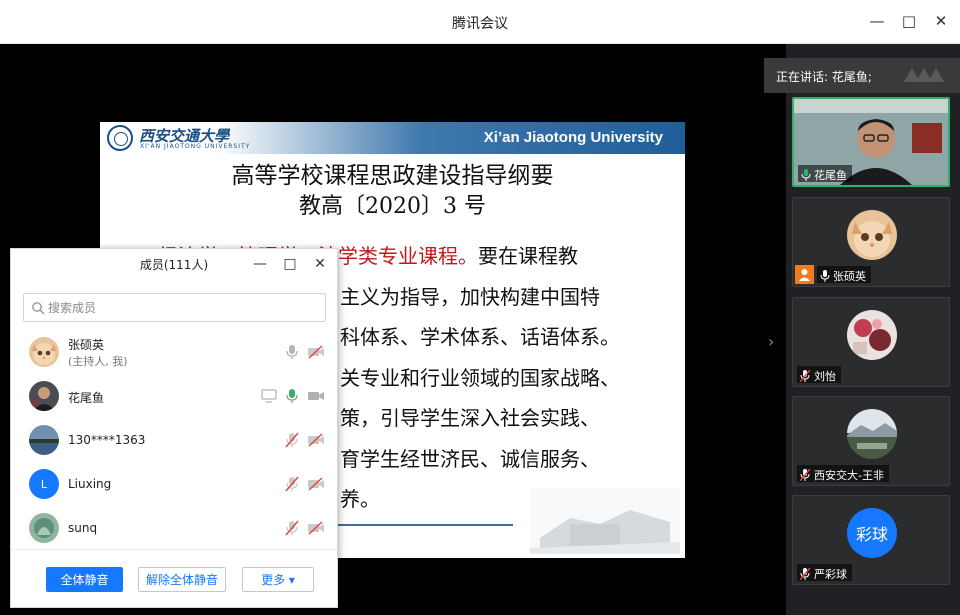  What do you see at coordinates (825, 376) in the screenshot?
I see `participant-name: 刘怡` at bounding box center [825, 376].